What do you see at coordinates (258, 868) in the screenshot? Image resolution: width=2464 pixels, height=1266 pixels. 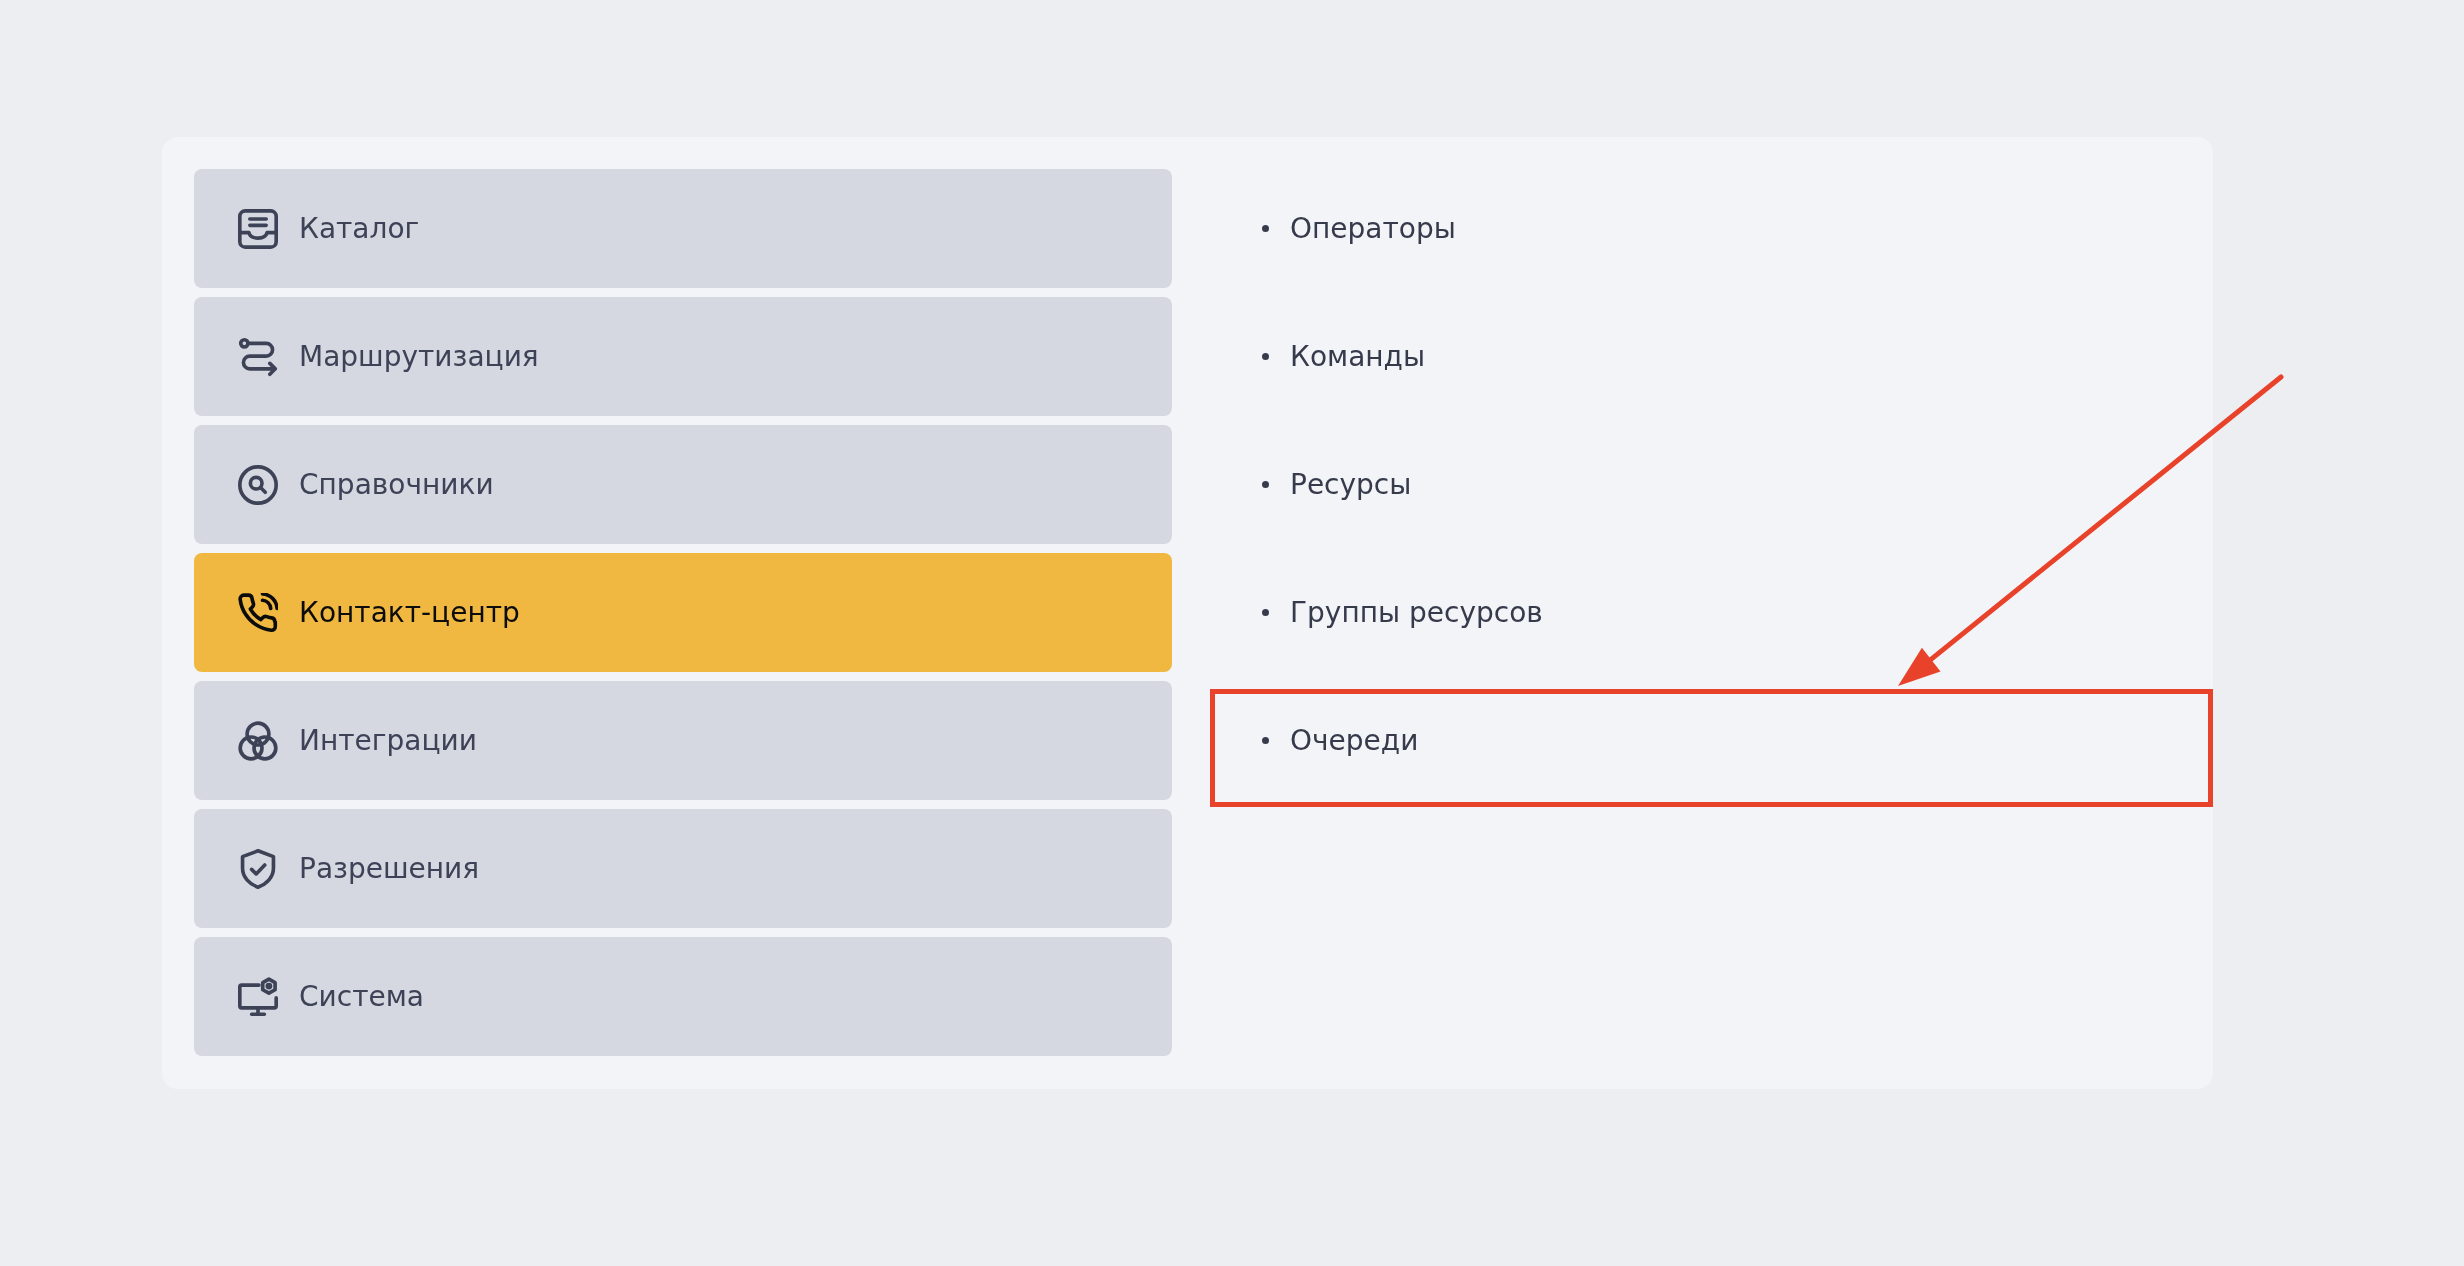 I see `shield-check-icon` at bounding box center [258, 868].